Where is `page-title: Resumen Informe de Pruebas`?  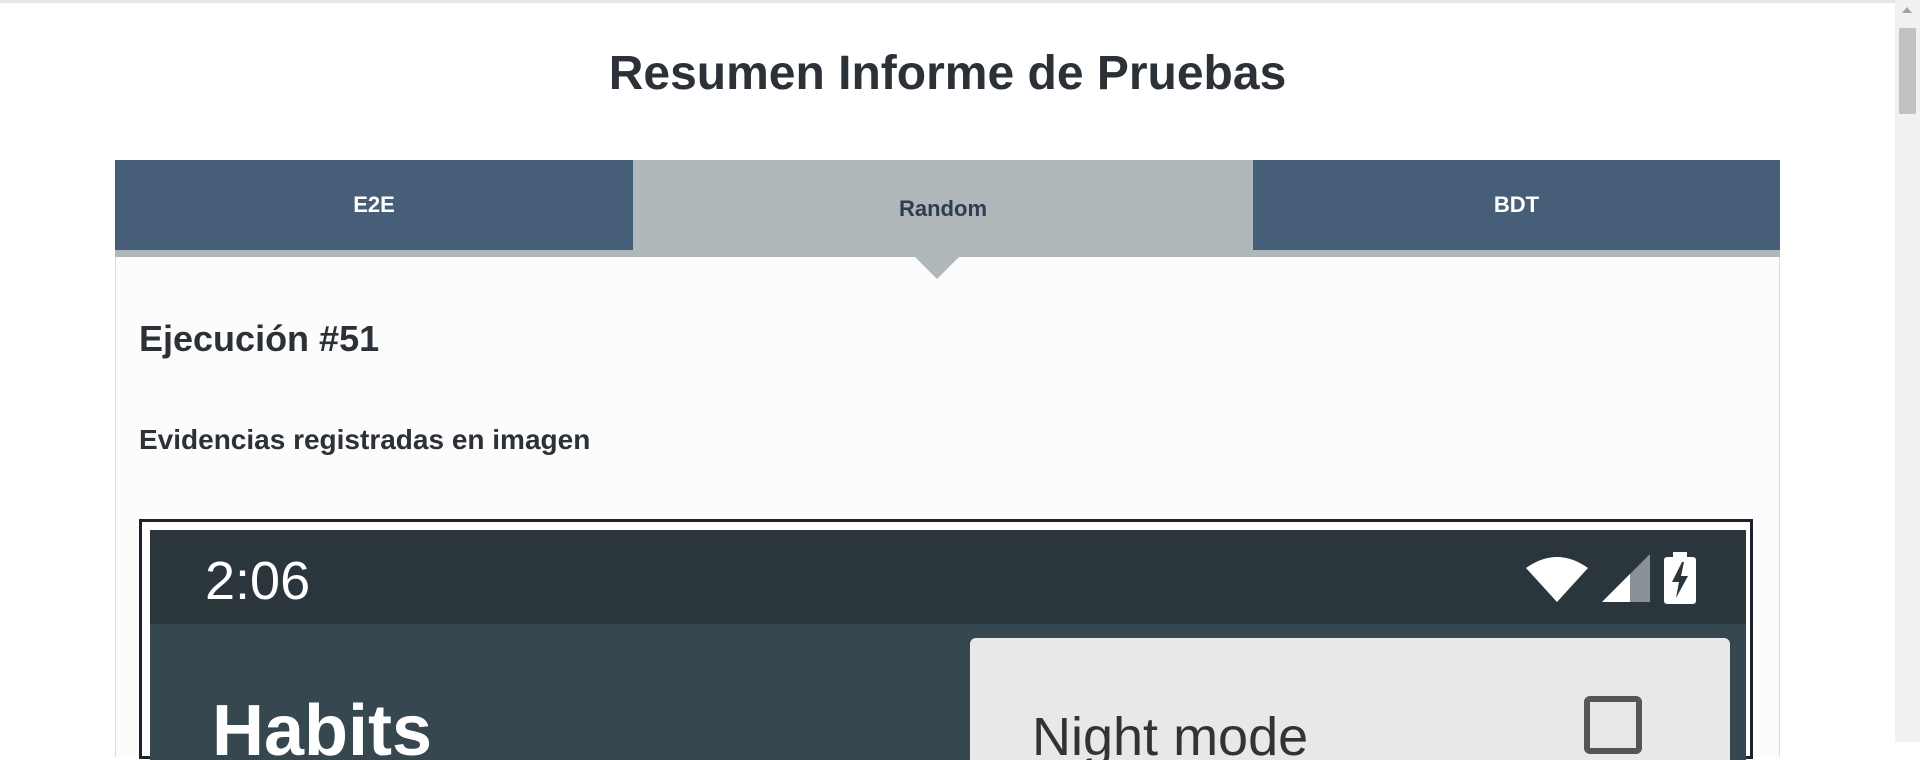 page-title: Resumen Informe de Pruebas is located at coordinates (947, 73).